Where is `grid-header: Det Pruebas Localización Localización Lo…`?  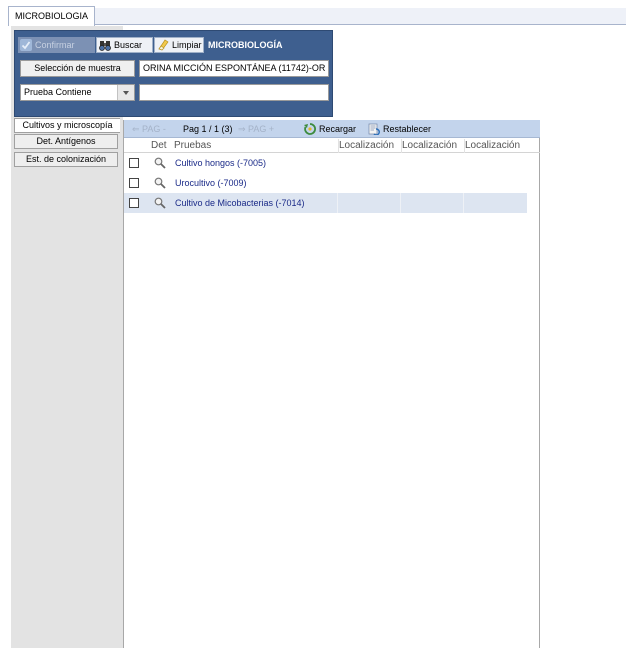
grid-header: Det Pruebas Localización Localización Lo… is located at coordinates (332, 146).